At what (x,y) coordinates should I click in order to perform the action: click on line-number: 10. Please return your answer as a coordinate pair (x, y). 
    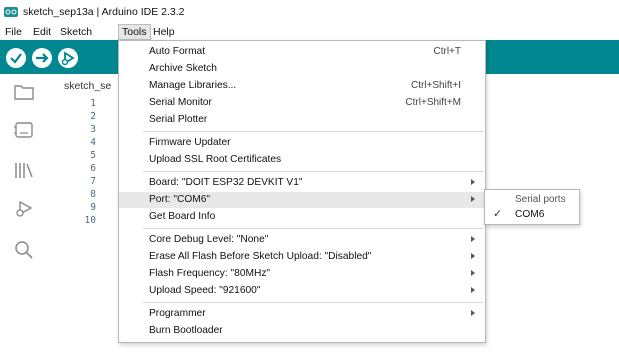
    Looking at the image, I should click on (90, 220).